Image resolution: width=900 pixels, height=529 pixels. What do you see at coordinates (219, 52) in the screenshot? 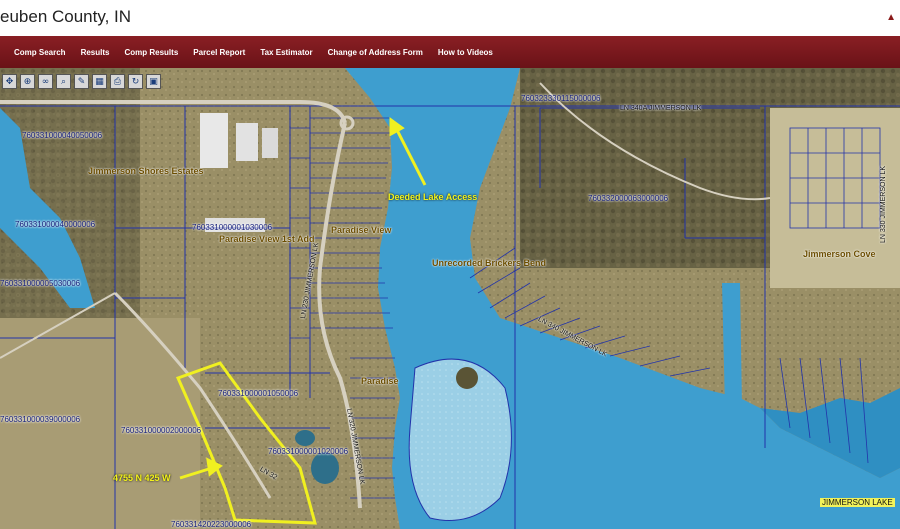
I see `nav-parcel-report: Parcel Report` at bounding box center [219, 52].